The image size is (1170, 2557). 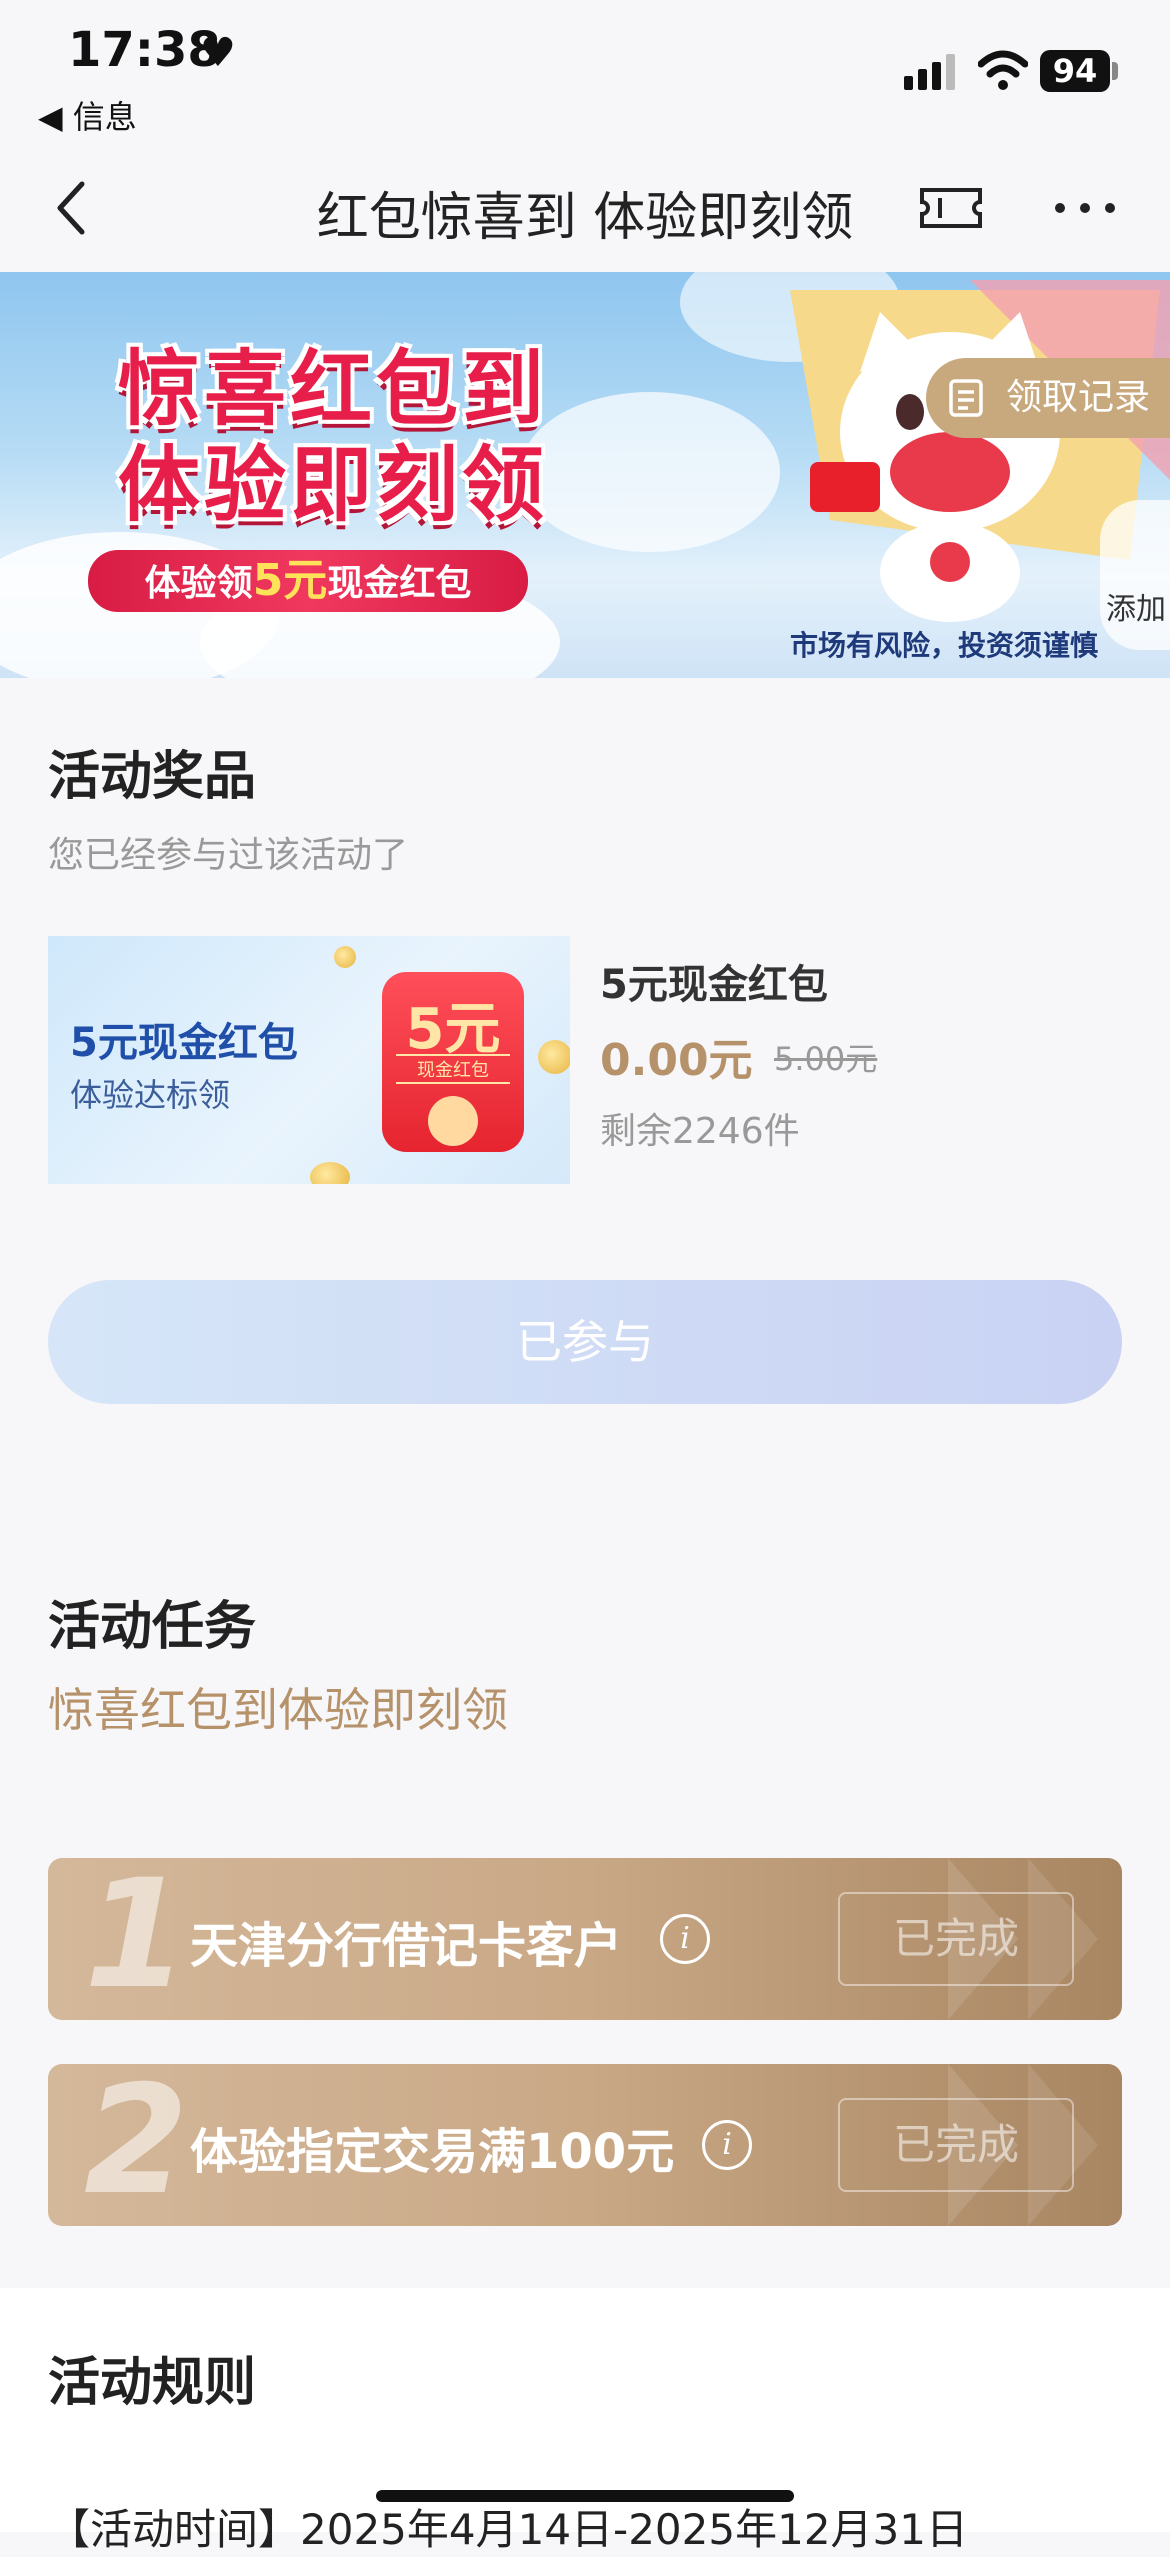 What do you see at coordinates (966, 398) in the screenshot?
I see `records-list-icon` at bounding box center [966, 398].